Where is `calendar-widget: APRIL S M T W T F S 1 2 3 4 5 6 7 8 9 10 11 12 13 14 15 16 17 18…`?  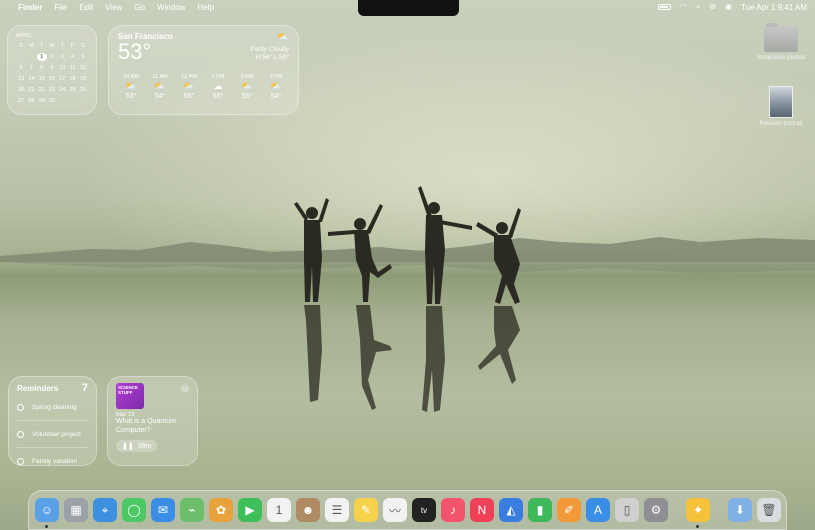
calendar-widget: APRIL S M T W T F S 1 2 3 4 5 6 7 8 9 10 11 12 13 14 15 16 17 18… is located at coordinates (52, 70).